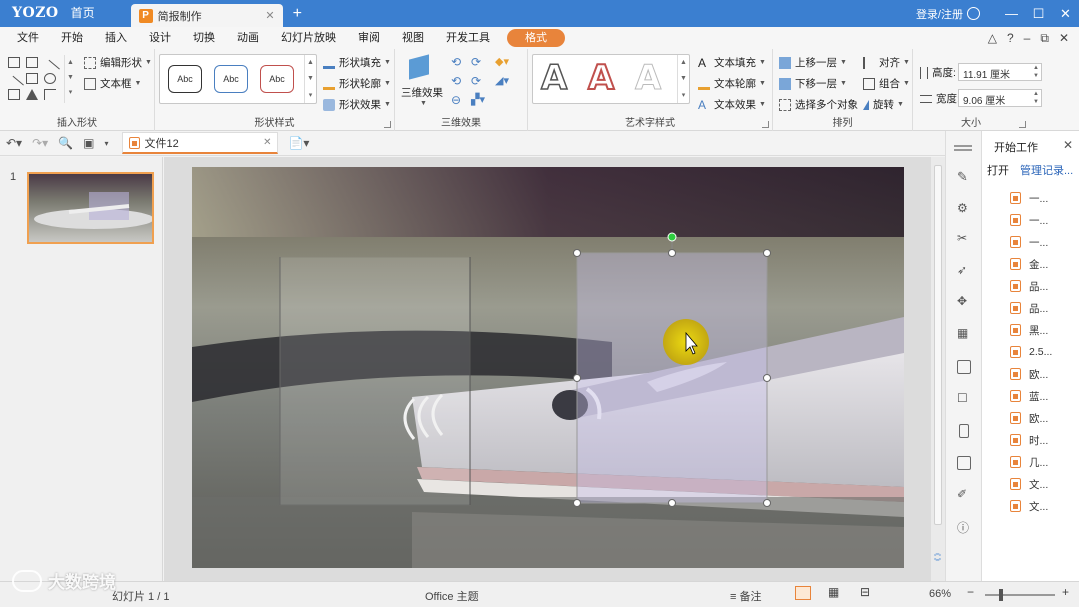 This screenshot has height=607, width=1079. I want to click on wordart-style-1: A, so click(554, 78).